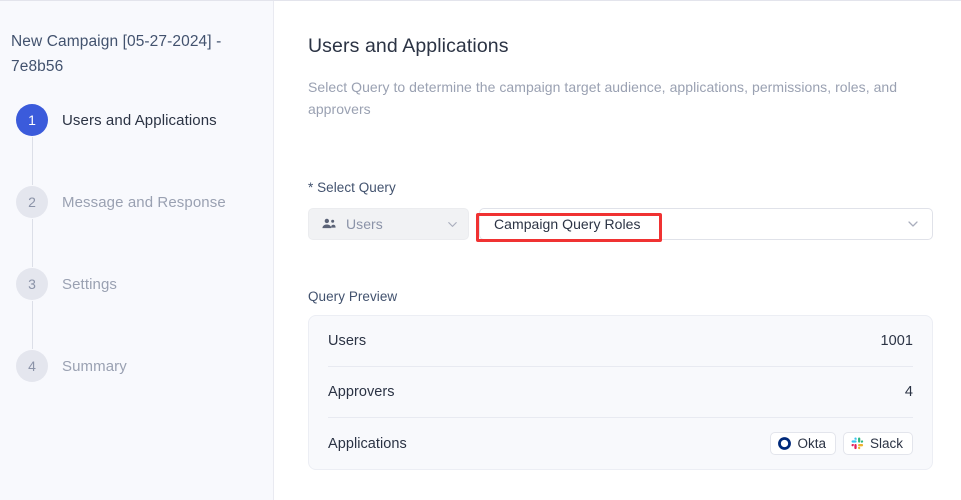 This screenshot has height=500, width=961. Describe the element at coordinates (94, 366) in the screenshot. I see `step-label-4: Summary` at that location.